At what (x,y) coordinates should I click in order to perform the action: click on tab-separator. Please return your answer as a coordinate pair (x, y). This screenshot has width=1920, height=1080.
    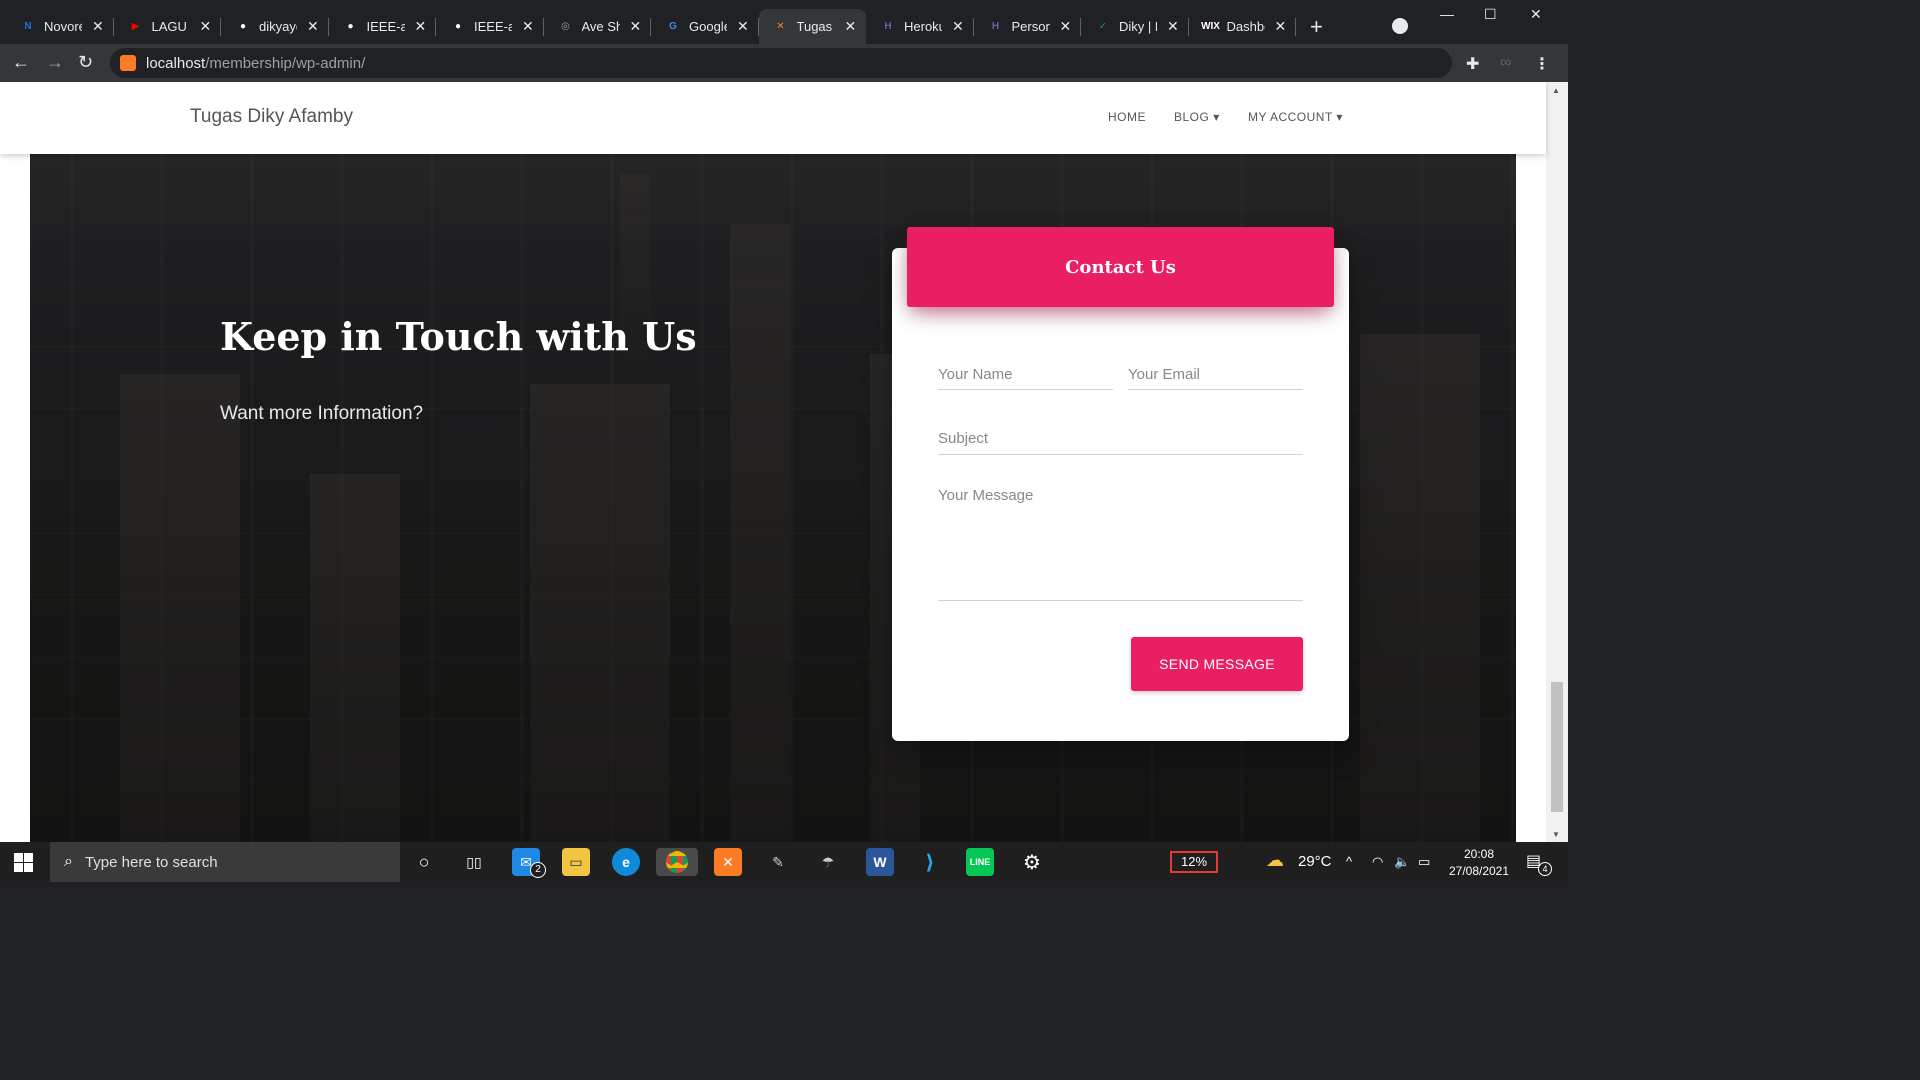
    Looking at the image, I should click on (1295, 27).